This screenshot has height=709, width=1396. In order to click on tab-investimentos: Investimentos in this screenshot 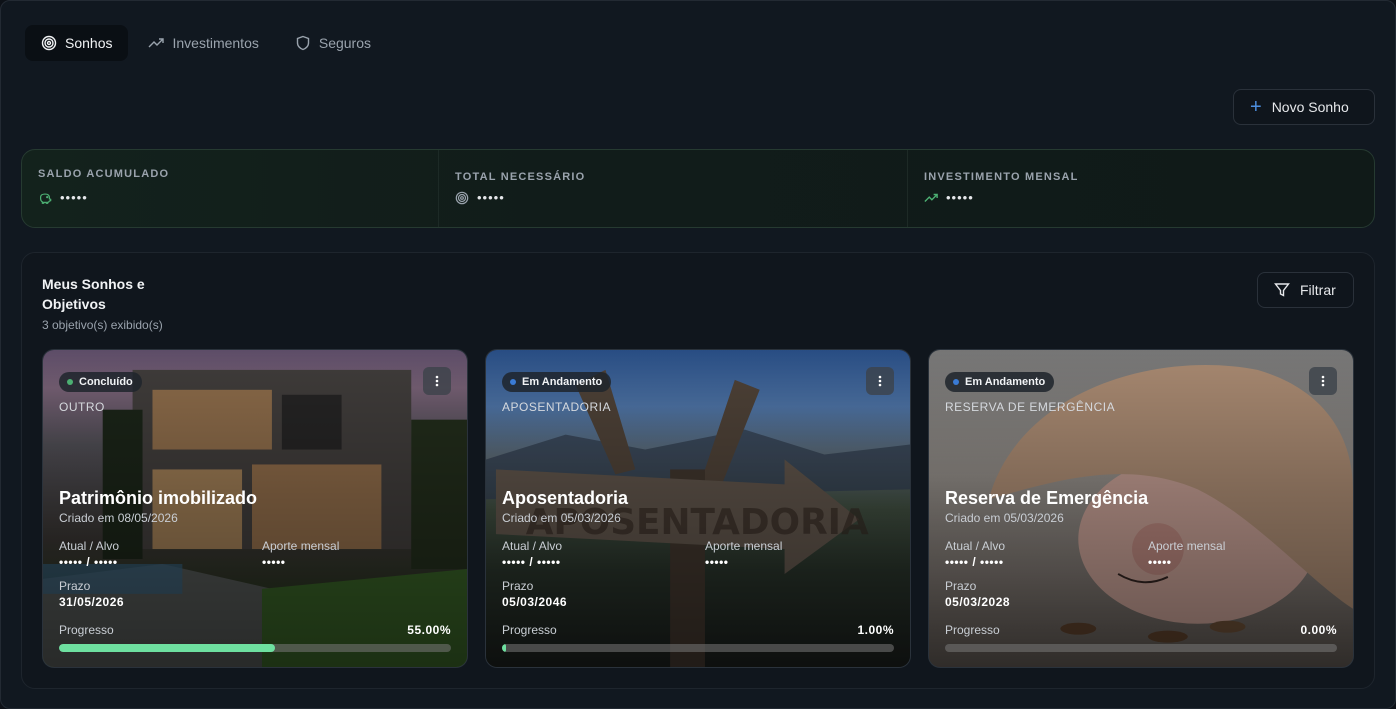, I will do `click(203, 43)`.